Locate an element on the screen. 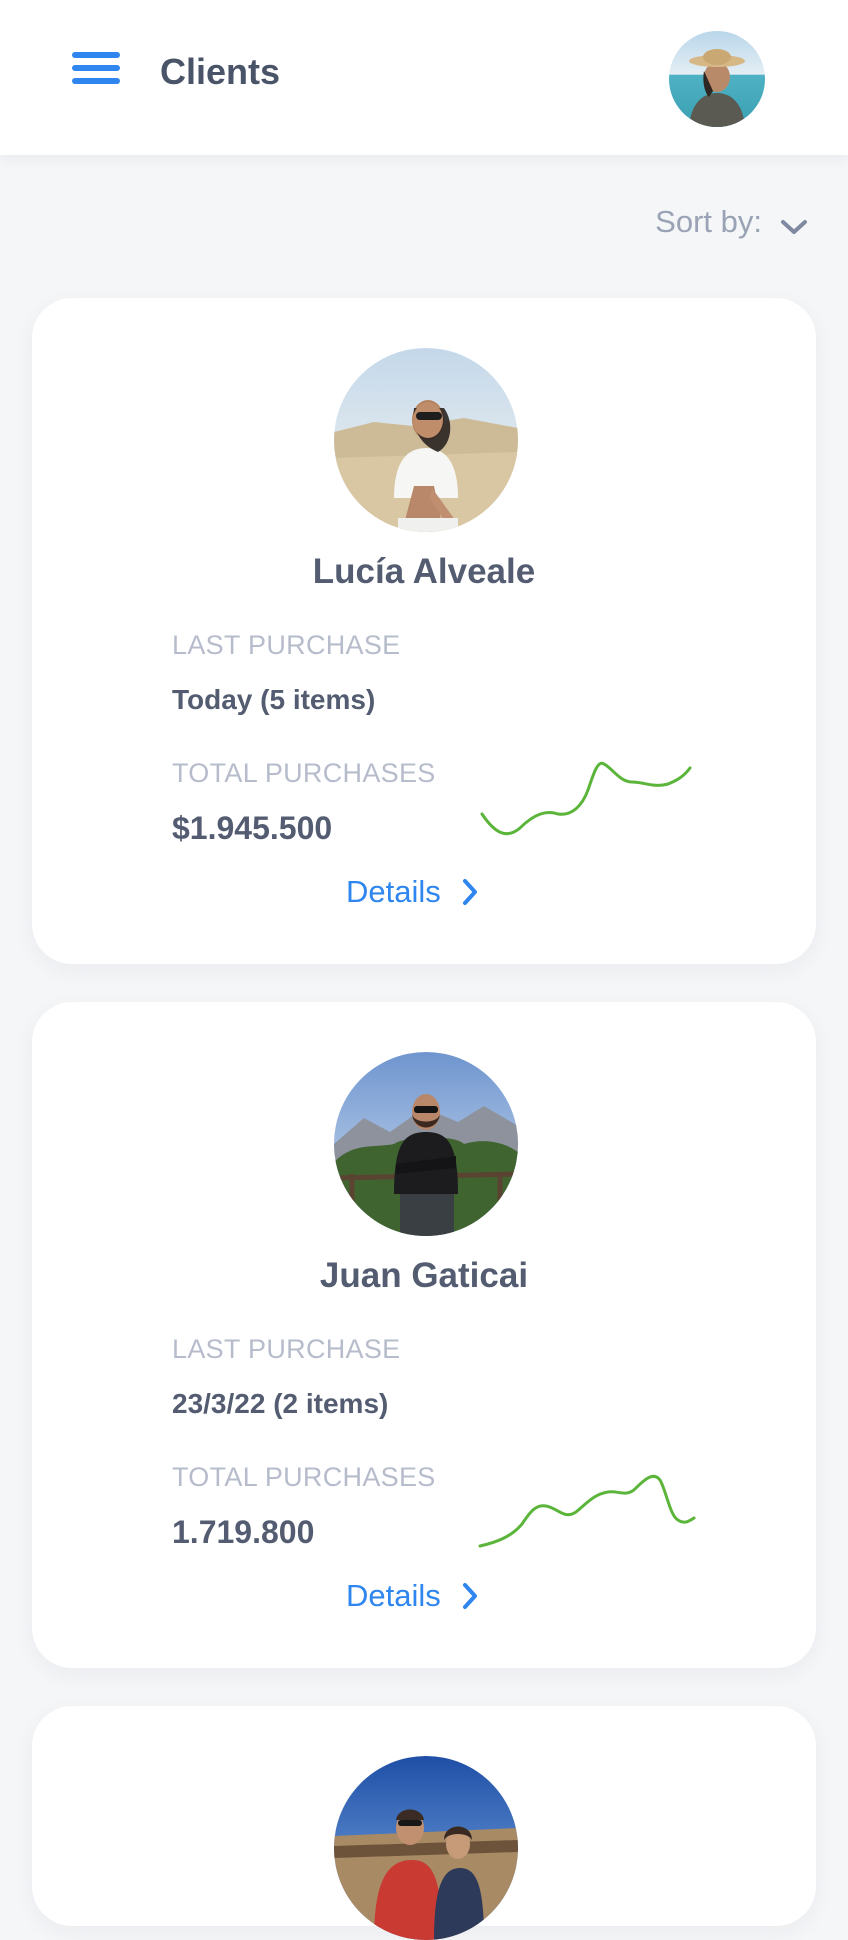  sort-label: Sort by: is located at coordinates (708, 221).